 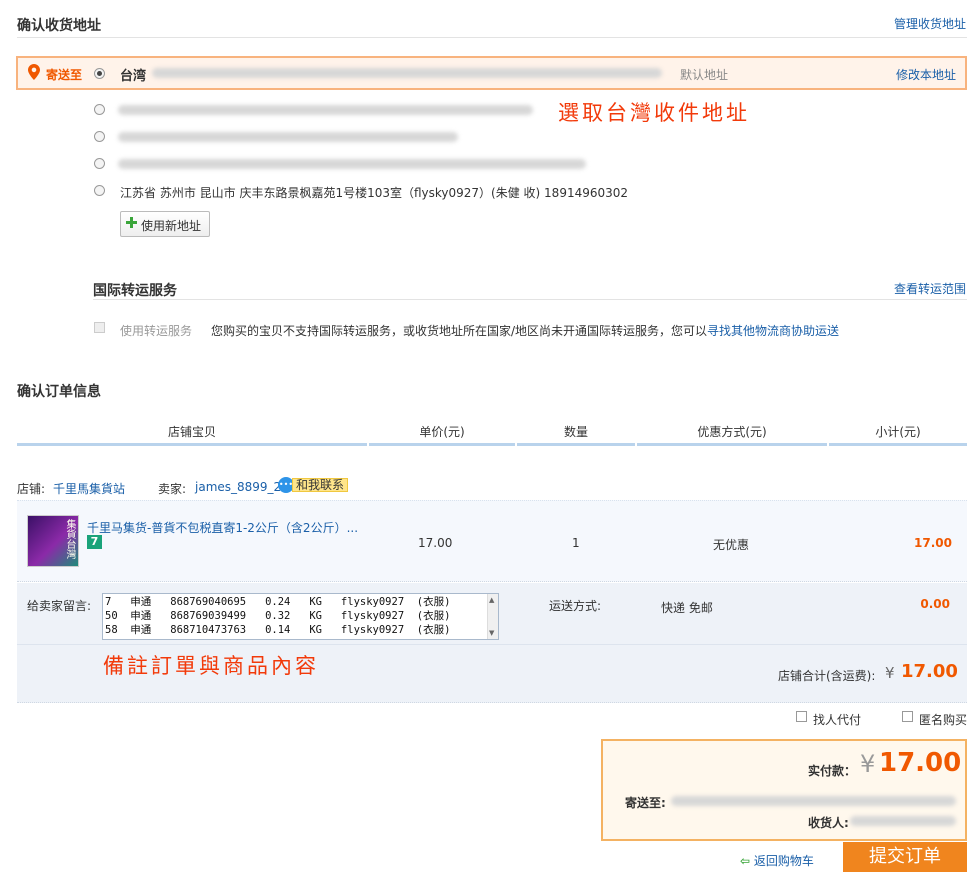 I want to click on order-summary-box: 实付款： ¥ 17.00 寄送至: 收货人:, so click(x=784, y=790).